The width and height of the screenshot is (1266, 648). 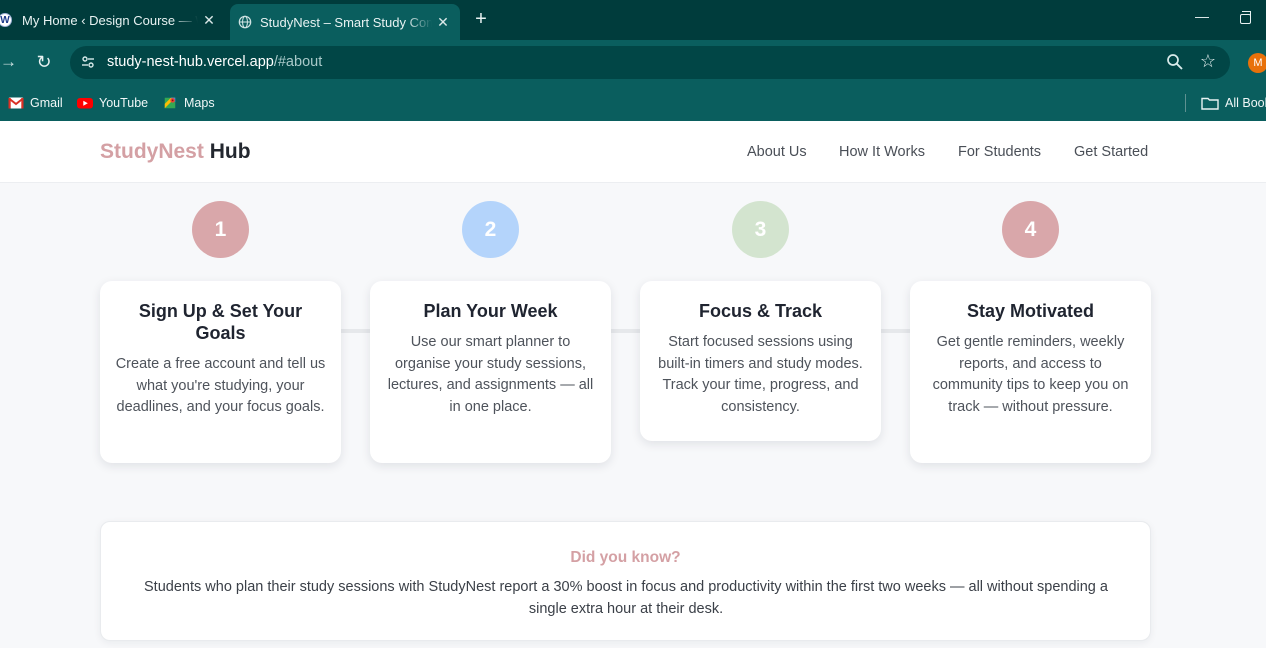 I want to click on all-bookmarks-label: All Bookmarks, so click(x=1245, y=103).